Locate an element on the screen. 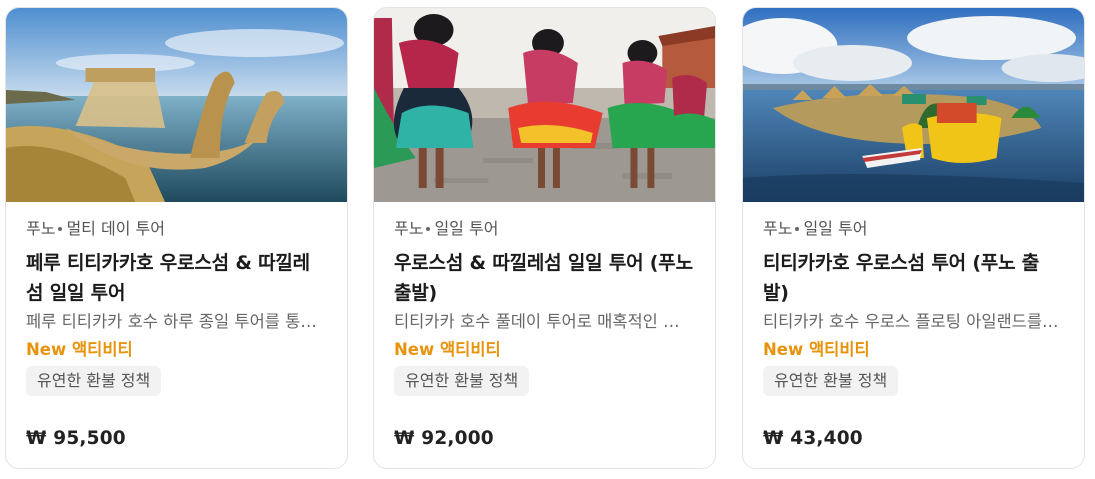 Image resolution: width=1095 pixels, height=479 pixels. dancers-image is located at coordinates (544, 105).